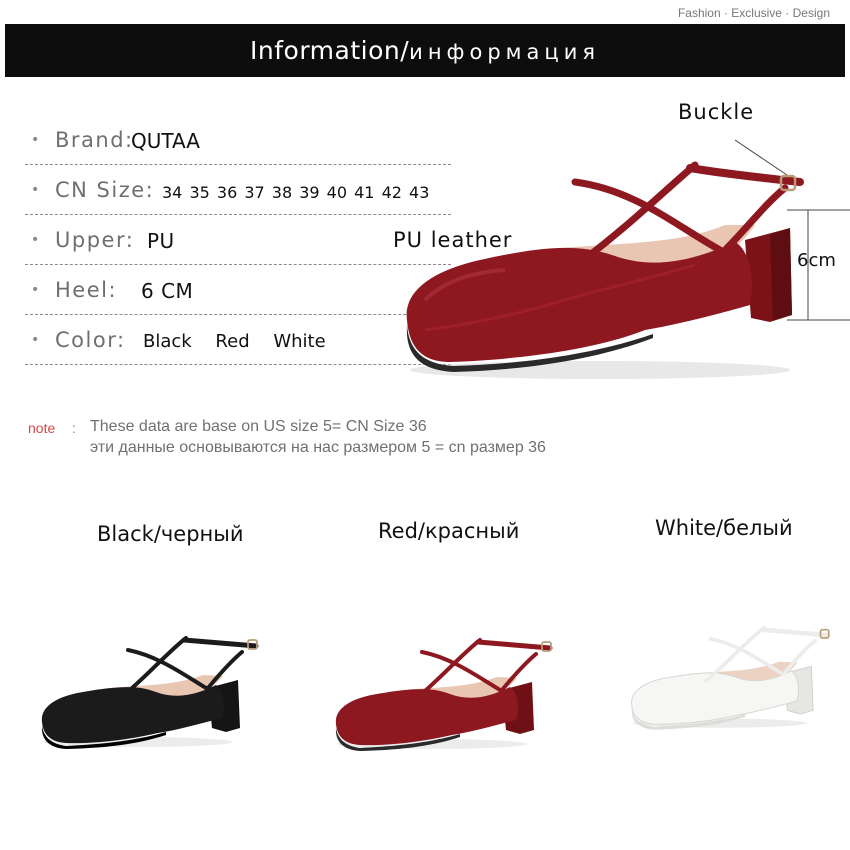 The height and width of the screenshot is (850, 850). What do you see at coordinates (42, 428) in the screenshot?
I see `note-tag: note` at bounding box center [42, 428].